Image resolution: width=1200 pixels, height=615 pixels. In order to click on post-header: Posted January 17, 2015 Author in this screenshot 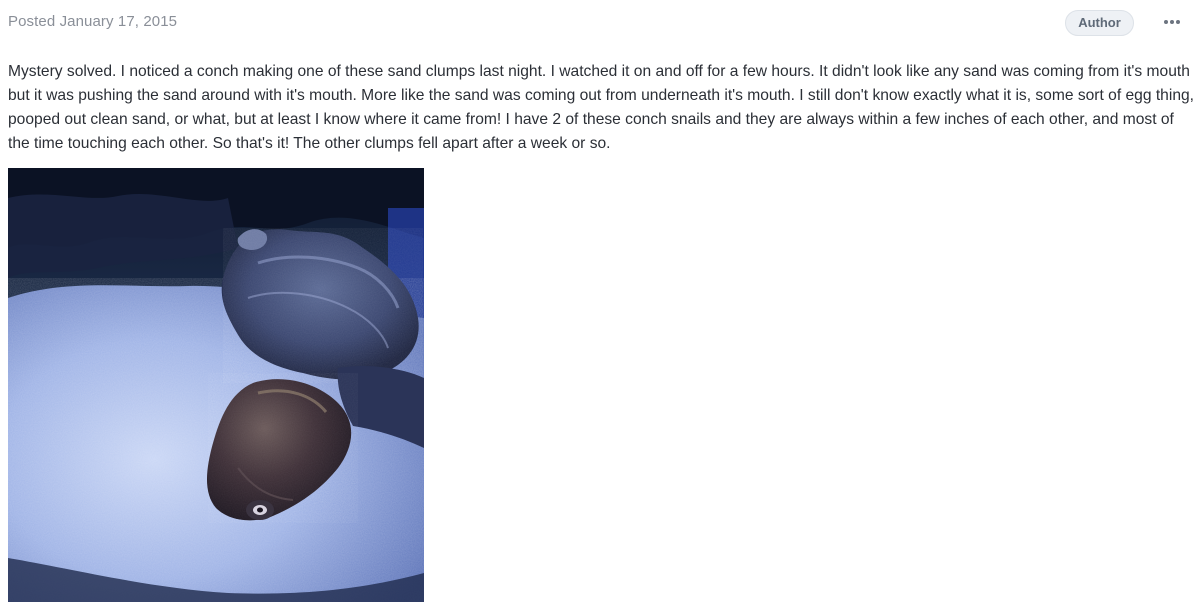, I will do `click(600, 23)`.